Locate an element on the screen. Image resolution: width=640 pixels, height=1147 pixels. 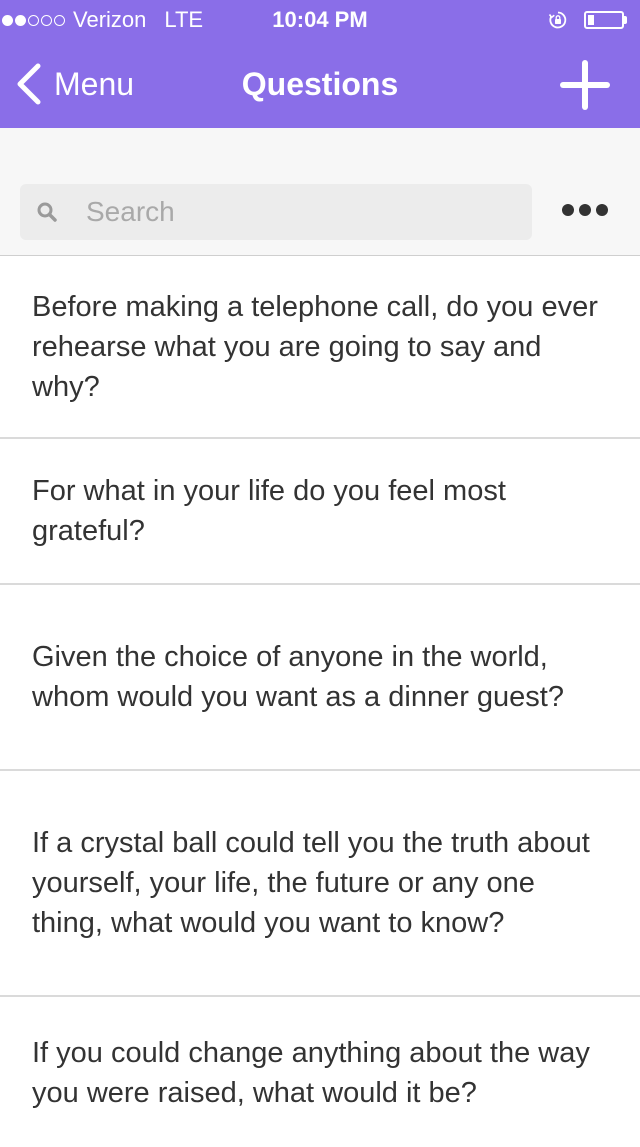
status-time: 10:04 PM is located at coordinates (320, 19).